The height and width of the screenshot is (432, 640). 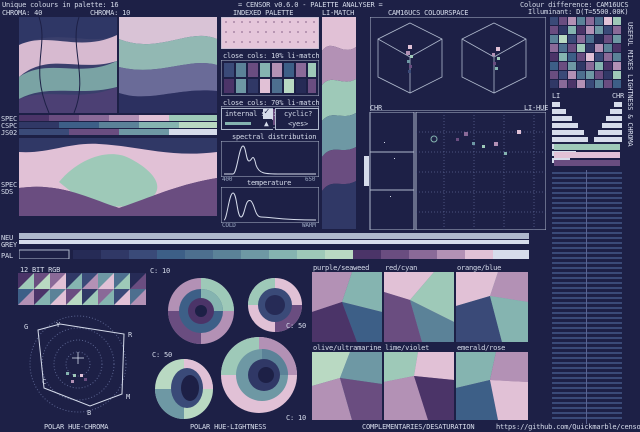 What do you see at coordinates (492, 307) in the screenshot?
I see `orange-blue-tile` at bounding box center [492, 307].